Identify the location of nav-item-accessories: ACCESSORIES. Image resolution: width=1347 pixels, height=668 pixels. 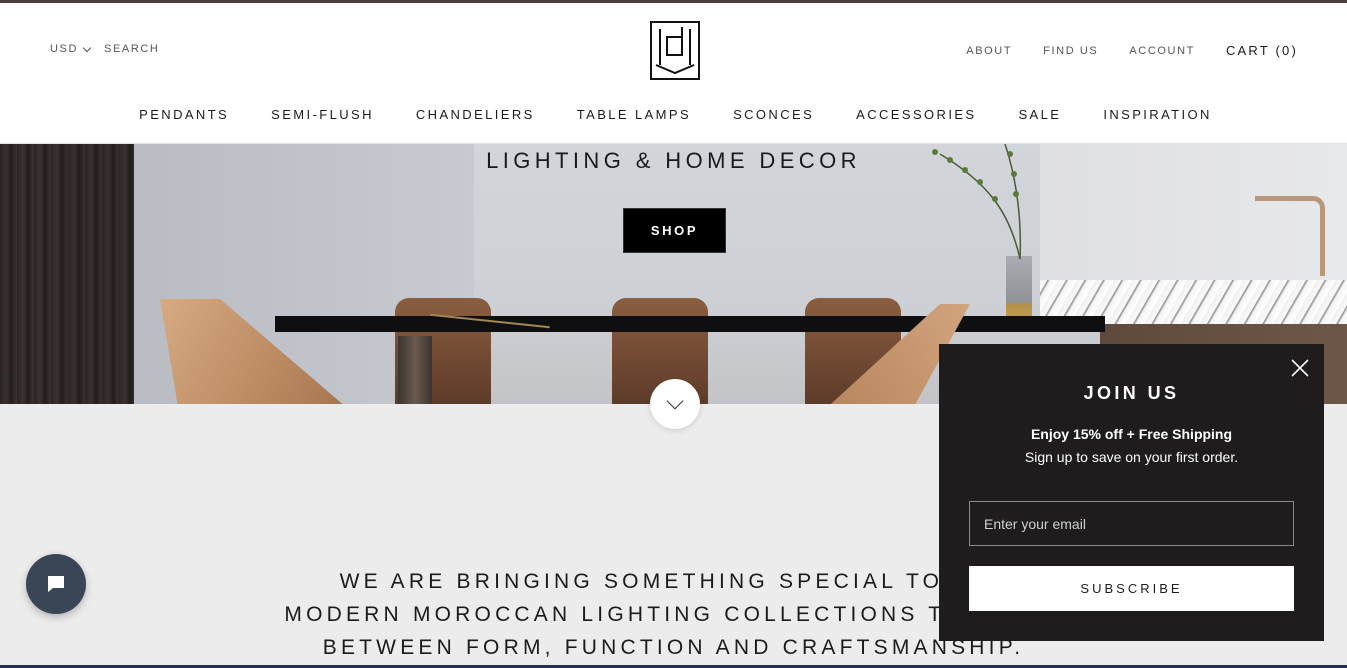
(916, 114).